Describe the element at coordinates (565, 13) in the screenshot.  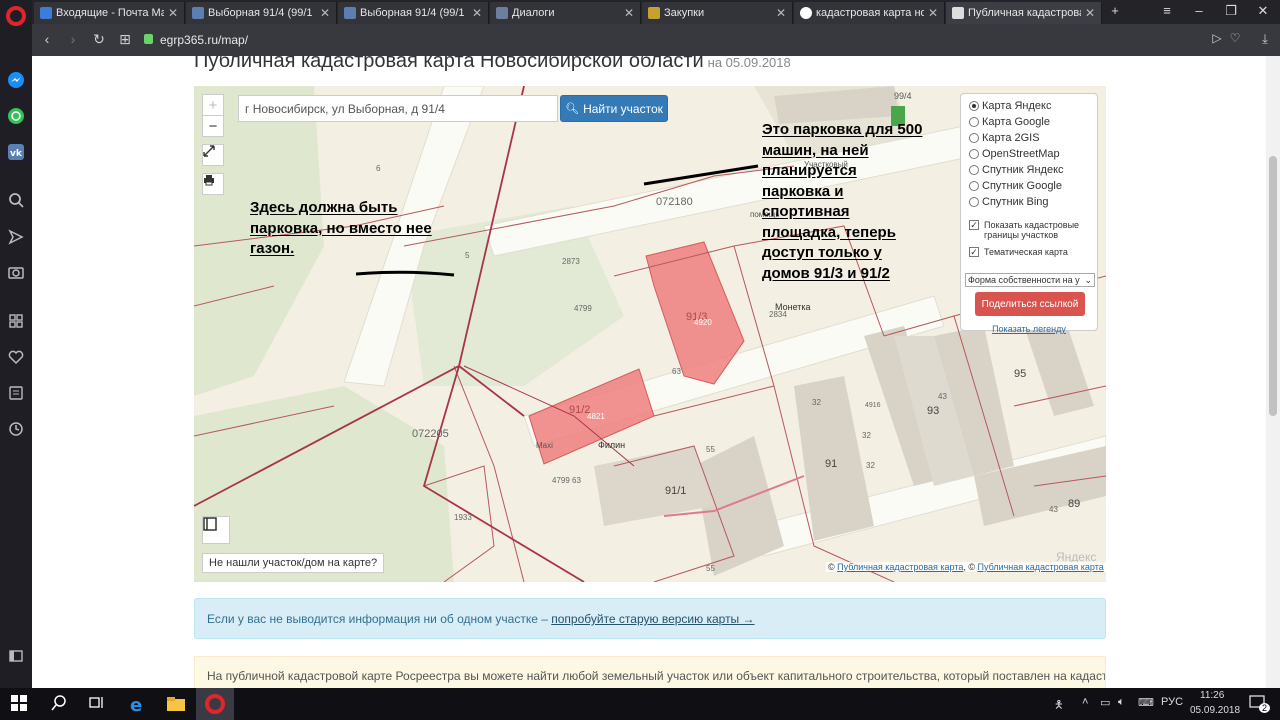
I see `tab-dialogs: Диалоги ✕` at that location.